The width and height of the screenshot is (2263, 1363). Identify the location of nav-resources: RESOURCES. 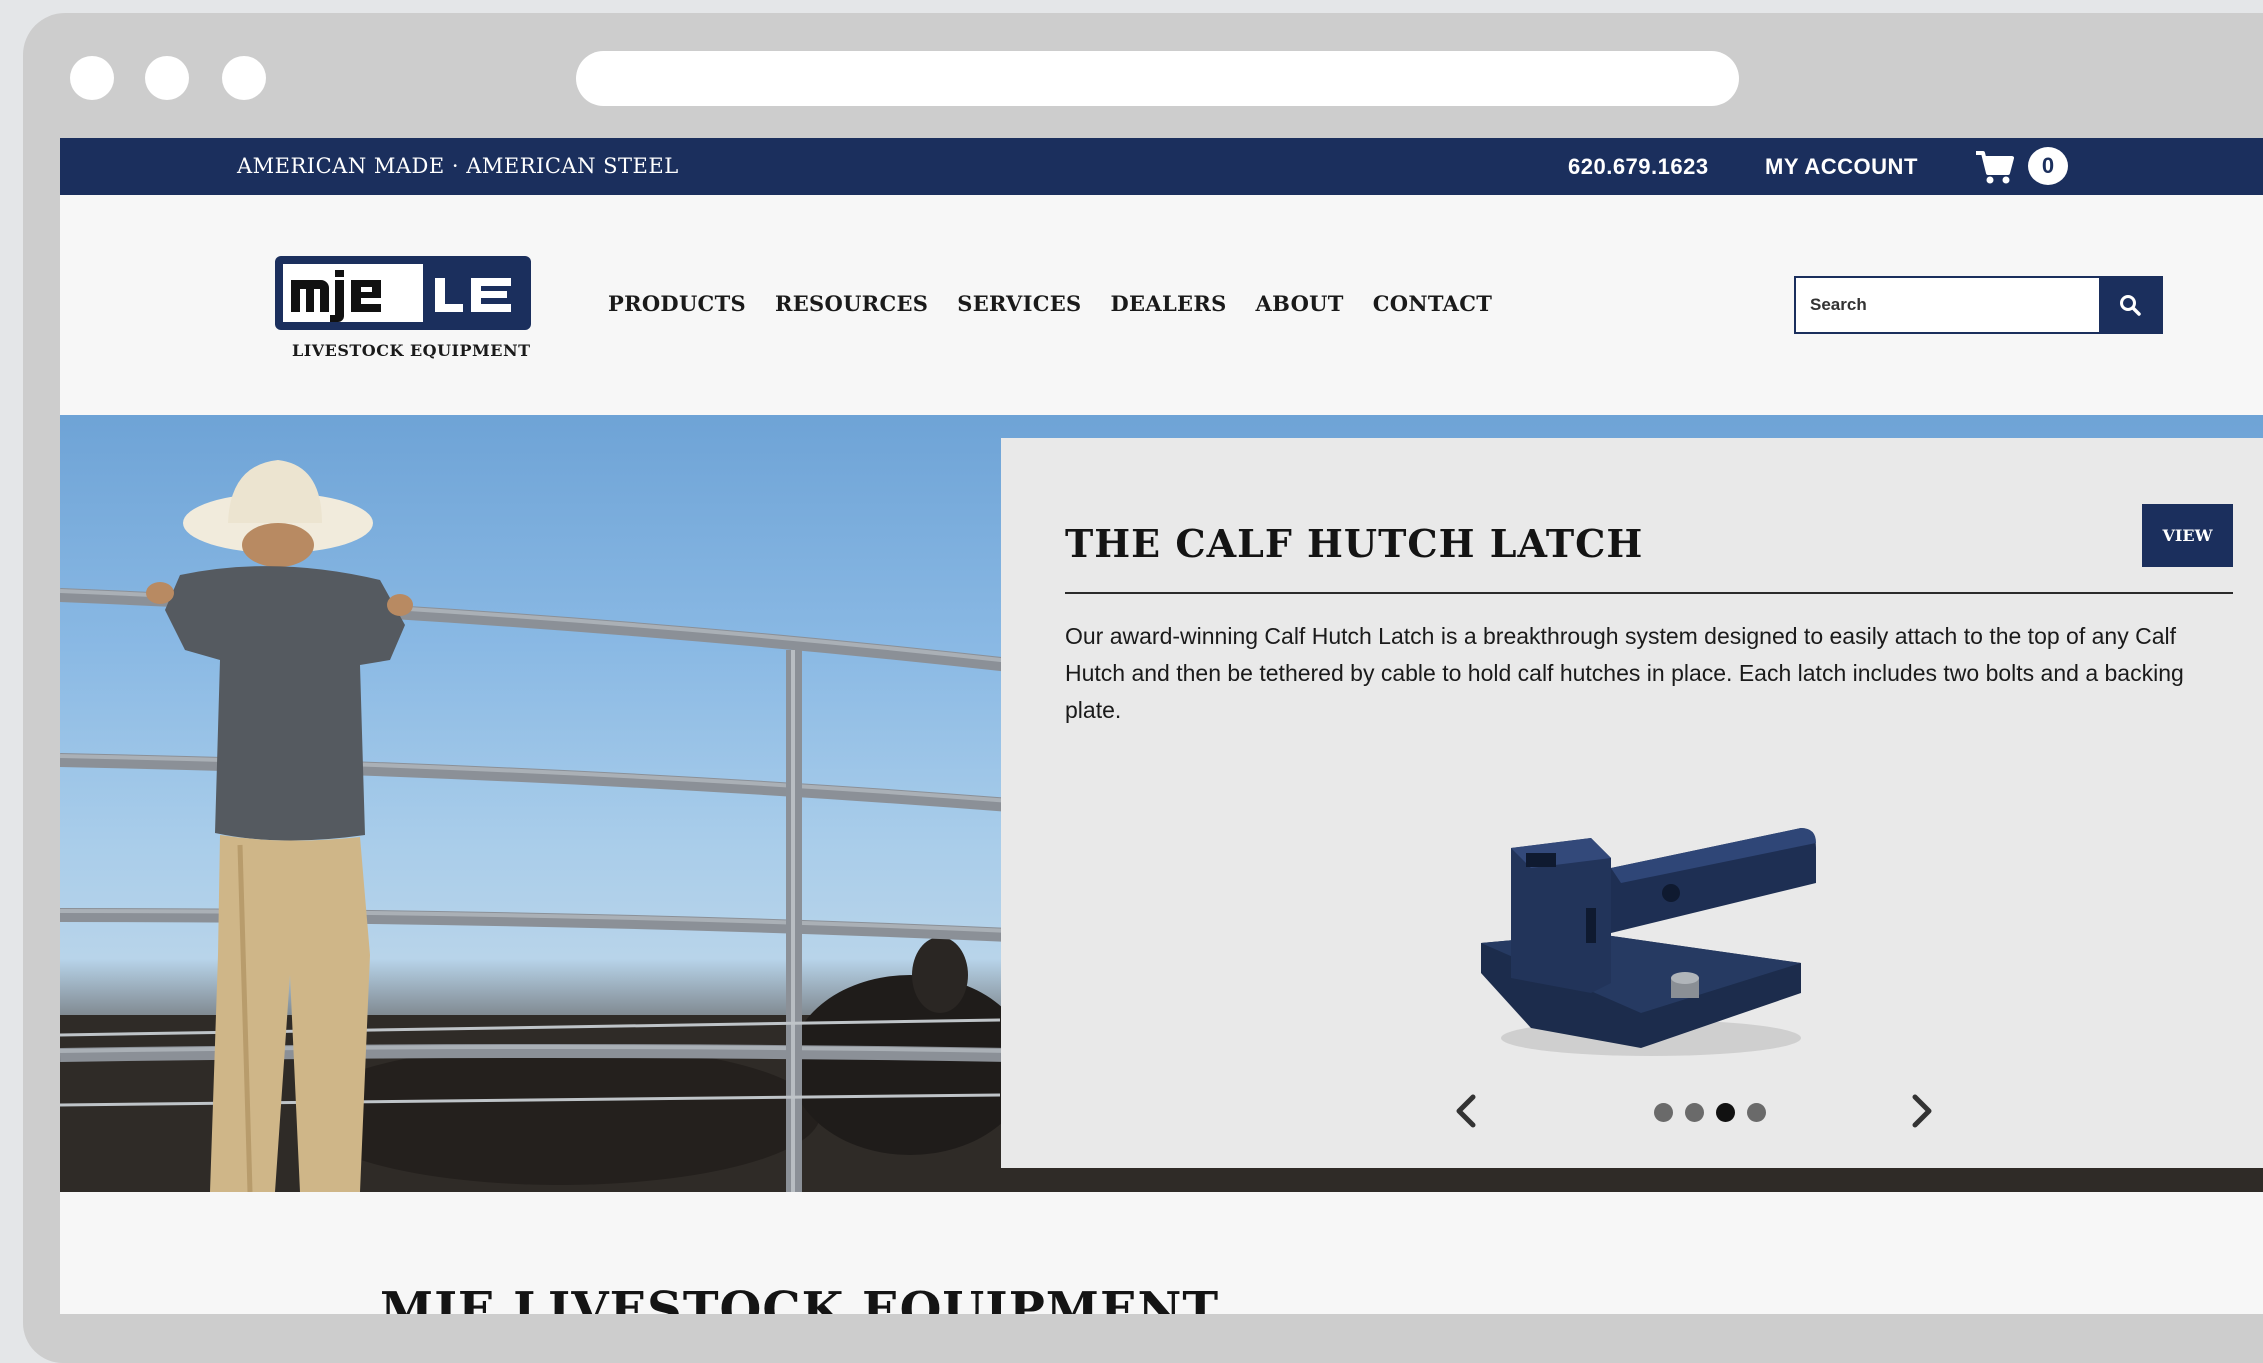
(851, 303).